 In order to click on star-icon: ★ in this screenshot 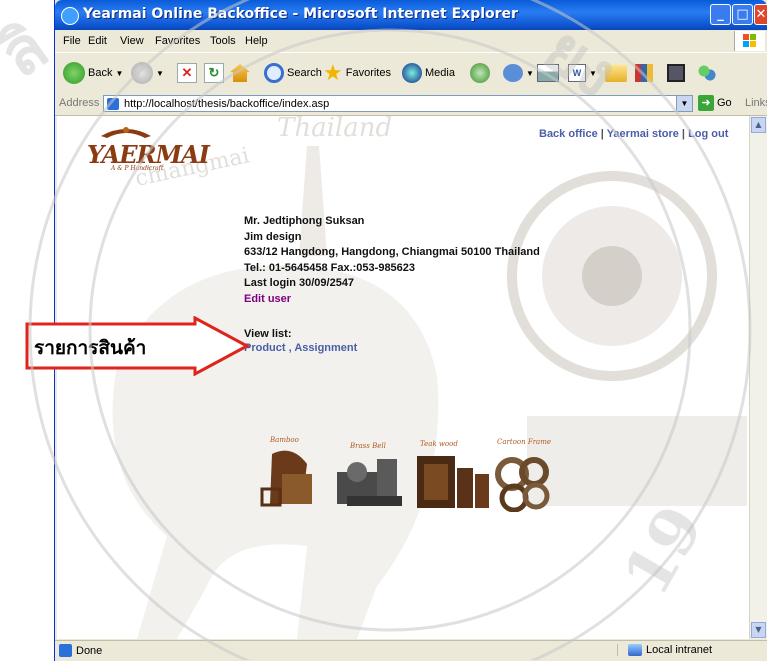, I will do `click(333, 72)`.